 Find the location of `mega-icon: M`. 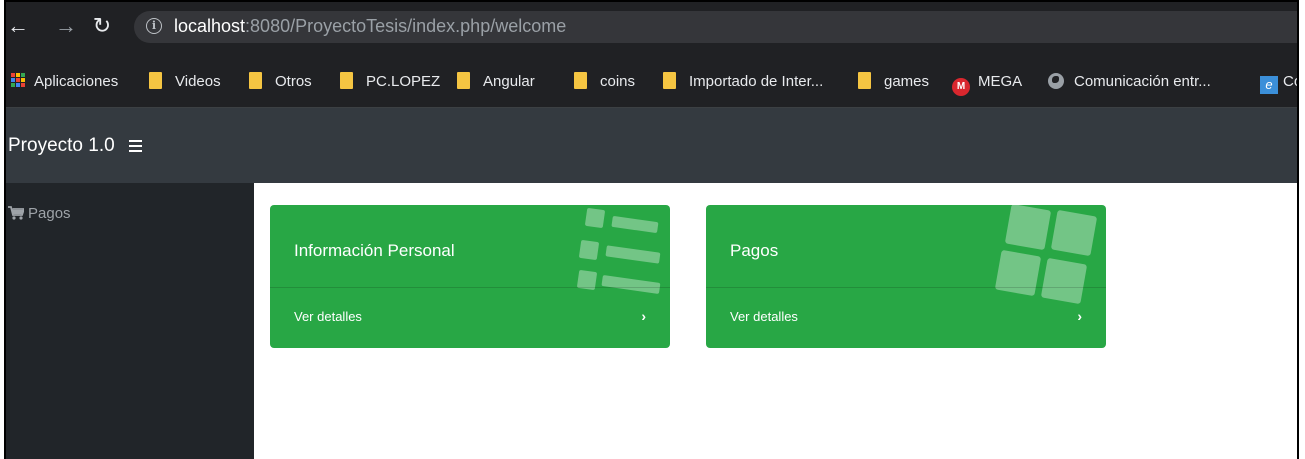

mega-icon: M is located at coordinates (961, 87).